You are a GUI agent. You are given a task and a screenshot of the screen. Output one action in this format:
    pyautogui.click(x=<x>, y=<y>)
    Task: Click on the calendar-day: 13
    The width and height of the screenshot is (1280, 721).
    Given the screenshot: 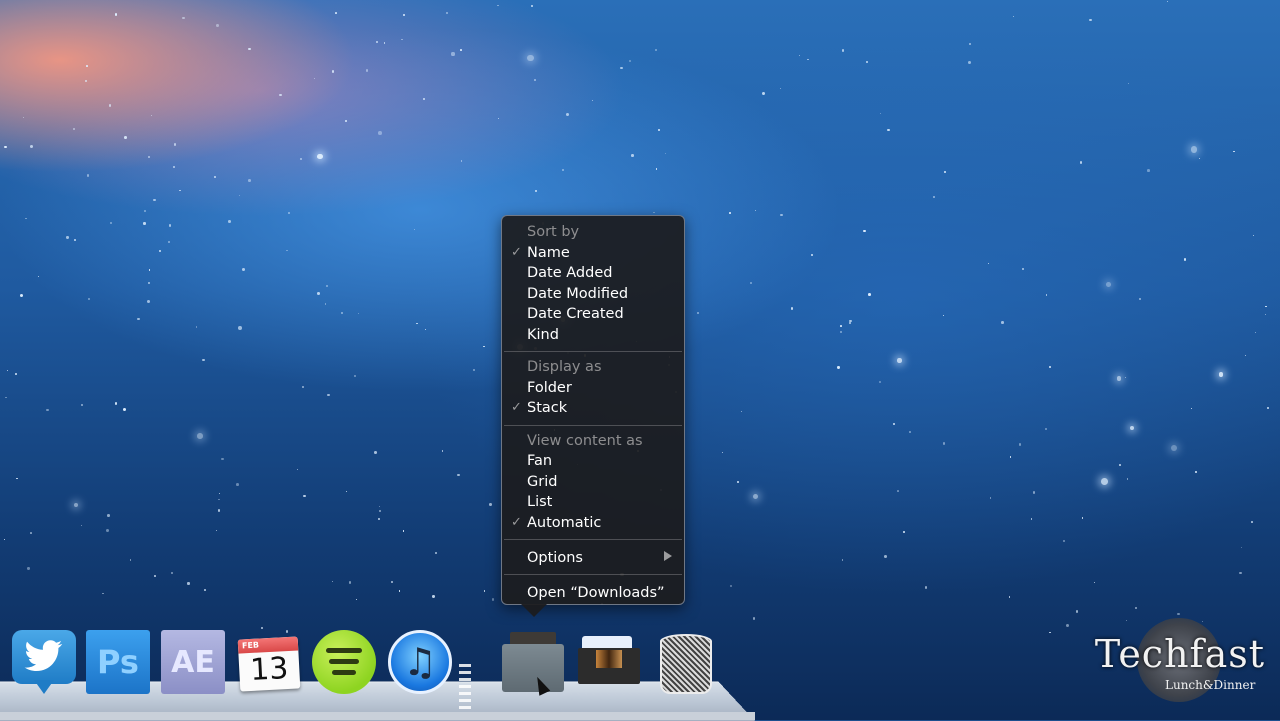 What is the action you would take?
    pyautogui.click(x=269, y=669)
    